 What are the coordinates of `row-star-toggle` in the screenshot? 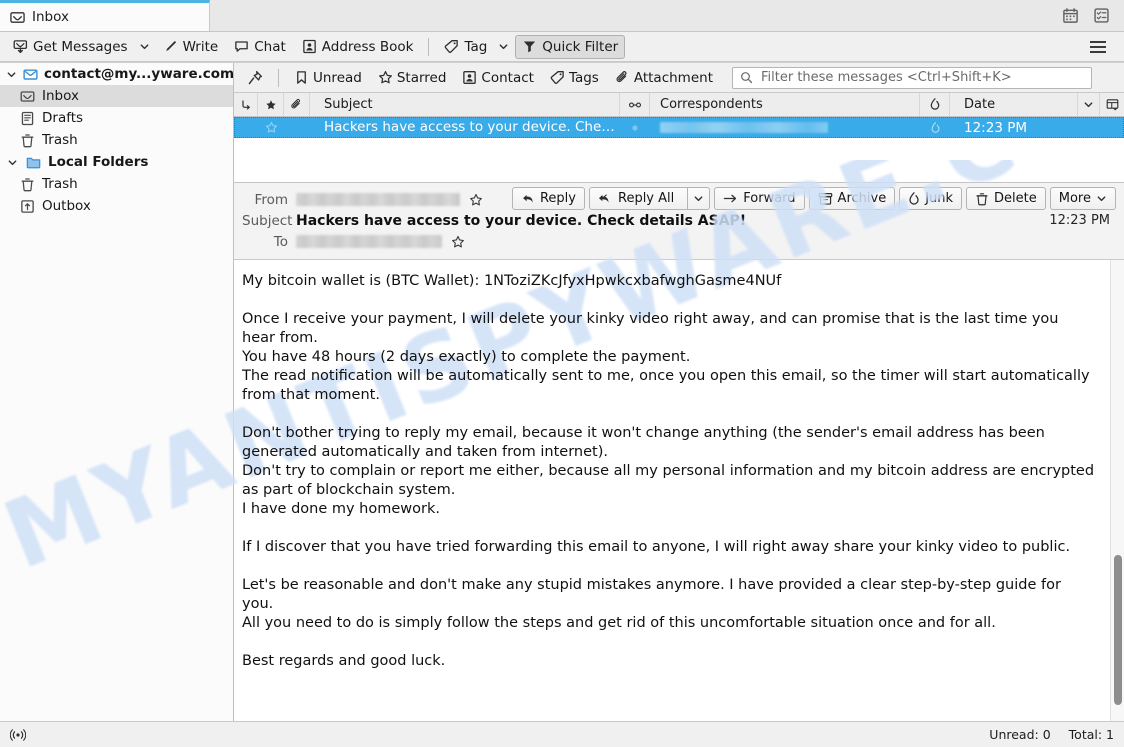 It's located at (271, 127).